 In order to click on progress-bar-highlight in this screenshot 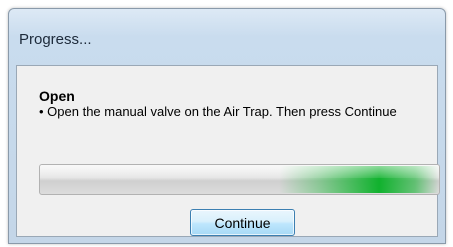, I will do `click(239, 172)`.